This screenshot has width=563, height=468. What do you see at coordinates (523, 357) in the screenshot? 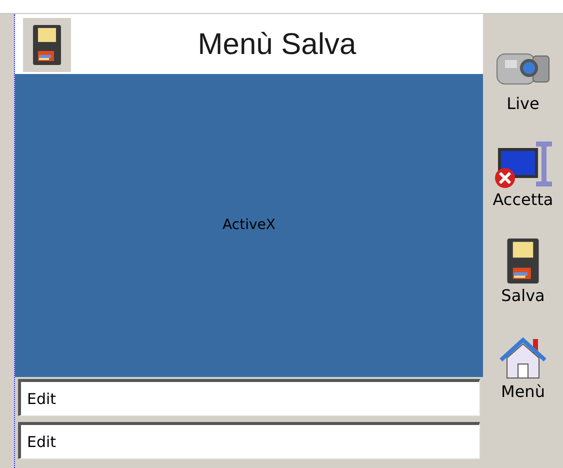
I see `sidebar-button: Menù` at bounding box center [523, 357].